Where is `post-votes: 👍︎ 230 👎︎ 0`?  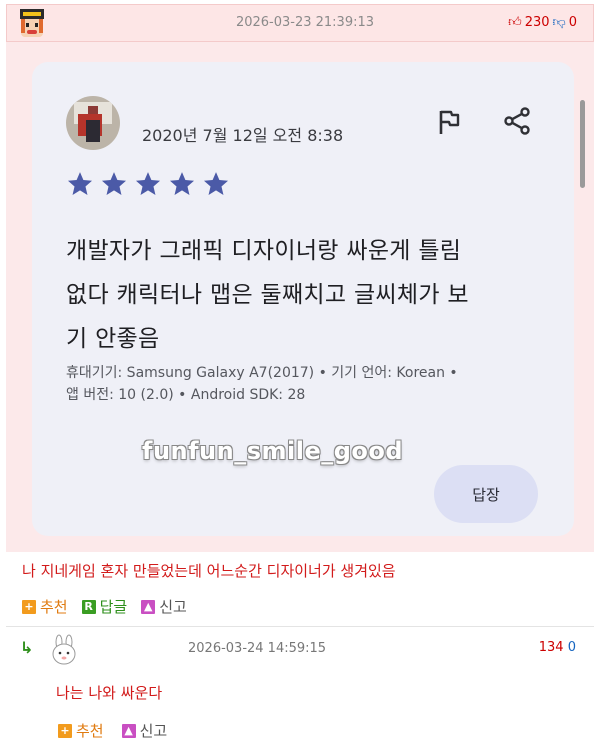 post-votes: 👍︎ 230 👎︎ 0 is located at coordinates (542, 22).